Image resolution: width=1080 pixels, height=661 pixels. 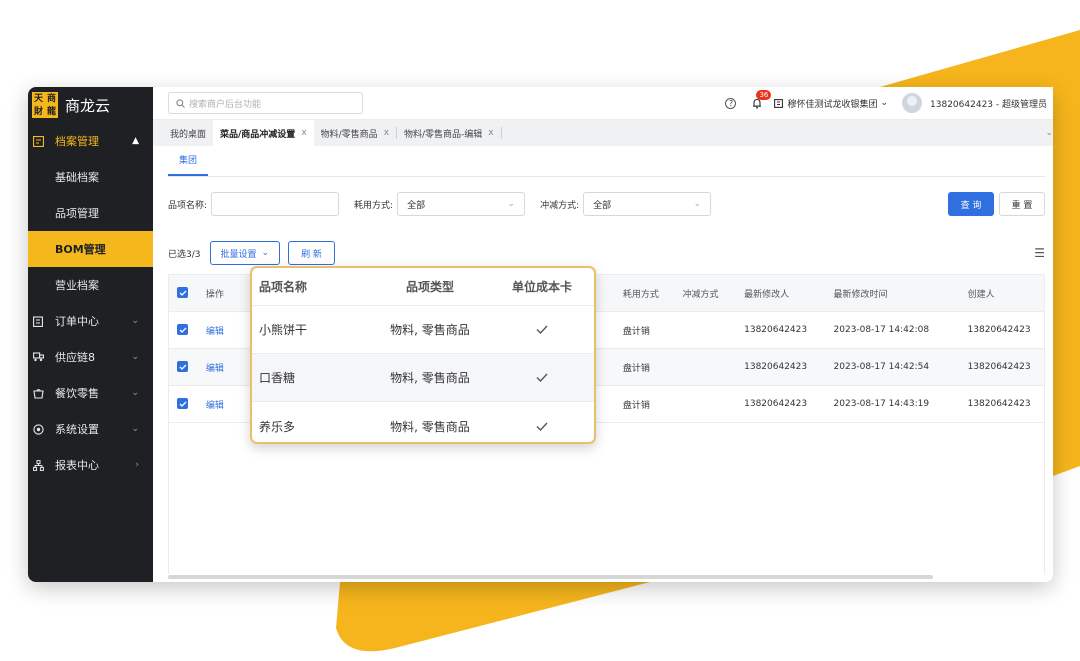 What do you see at coordinates (275, 204) in the screenshot?
I see `item-name-input` at bounding box center [275, 204].